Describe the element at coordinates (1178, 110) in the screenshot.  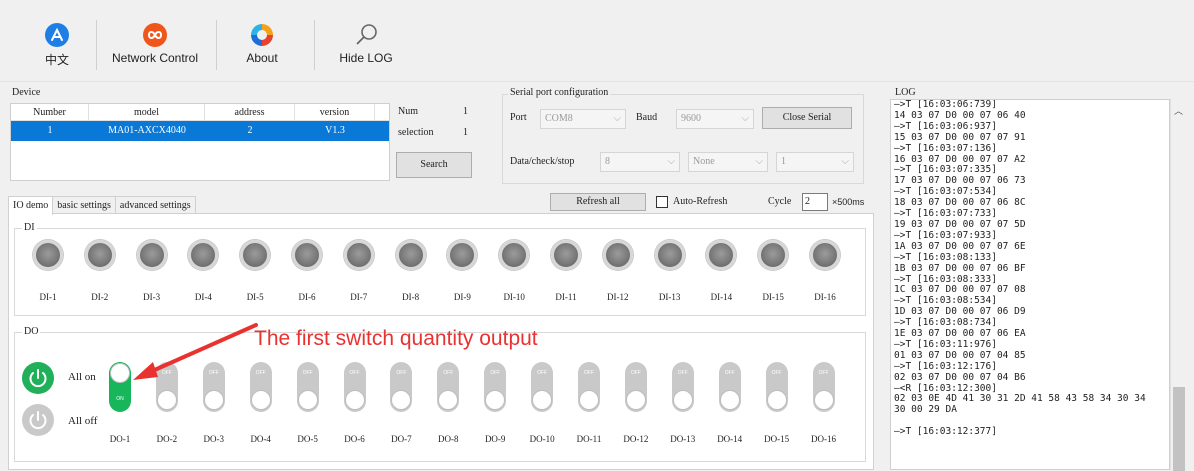
I see `chevron-up-icon: ︿` at that location.